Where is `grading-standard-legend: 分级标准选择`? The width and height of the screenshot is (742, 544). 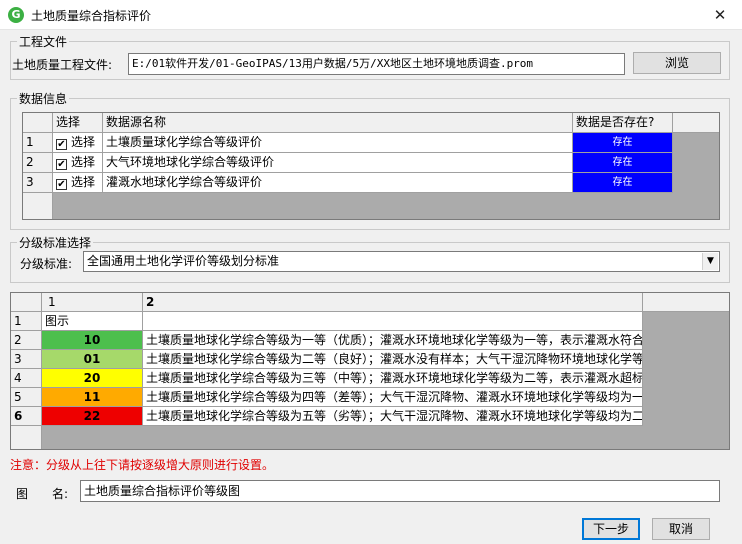
grading-standard-legend: 分级标准选择 is located at coordinates (55, 243).